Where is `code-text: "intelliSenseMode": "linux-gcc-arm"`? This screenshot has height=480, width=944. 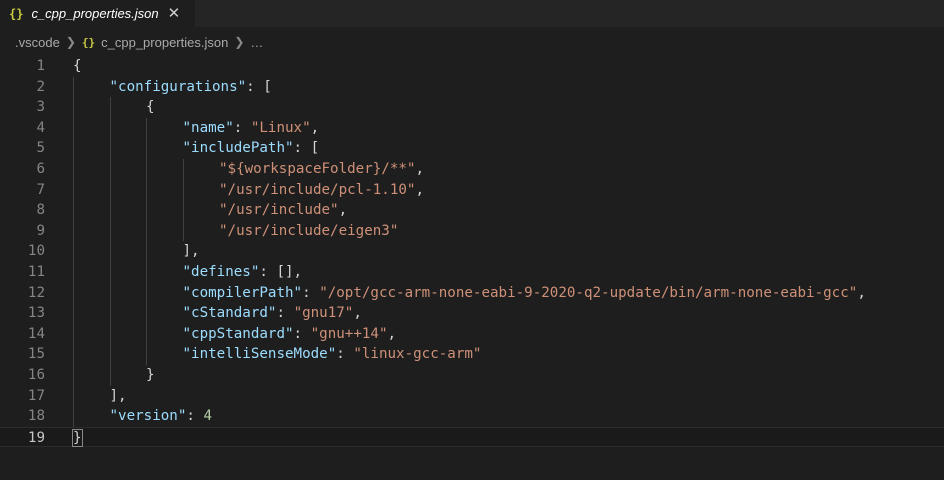
code-text: "intelliSenseMode": "linux-gcc-arm" is located at coordinates (332, 354).